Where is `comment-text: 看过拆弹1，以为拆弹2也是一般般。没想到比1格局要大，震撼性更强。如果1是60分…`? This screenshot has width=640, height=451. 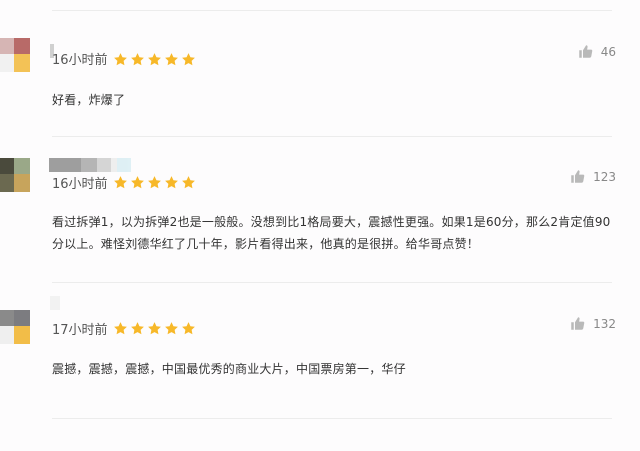 comment-text: 看过拆弹1，以为拆弹2也是一般般。没想到比1格局要大，震撼性更强。如果1是60分… is located at coordinates (331, 233).